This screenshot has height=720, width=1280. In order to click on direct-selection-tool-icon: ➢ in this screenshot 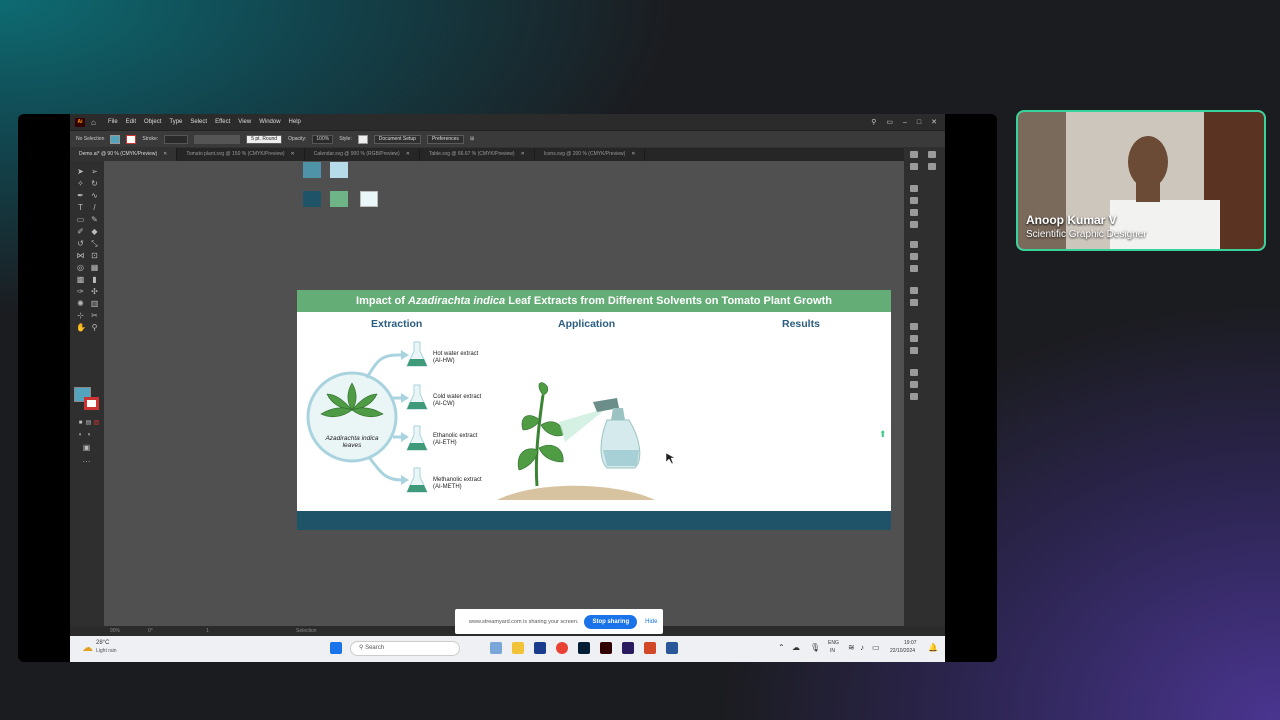, I will do `click(94, 171)`.